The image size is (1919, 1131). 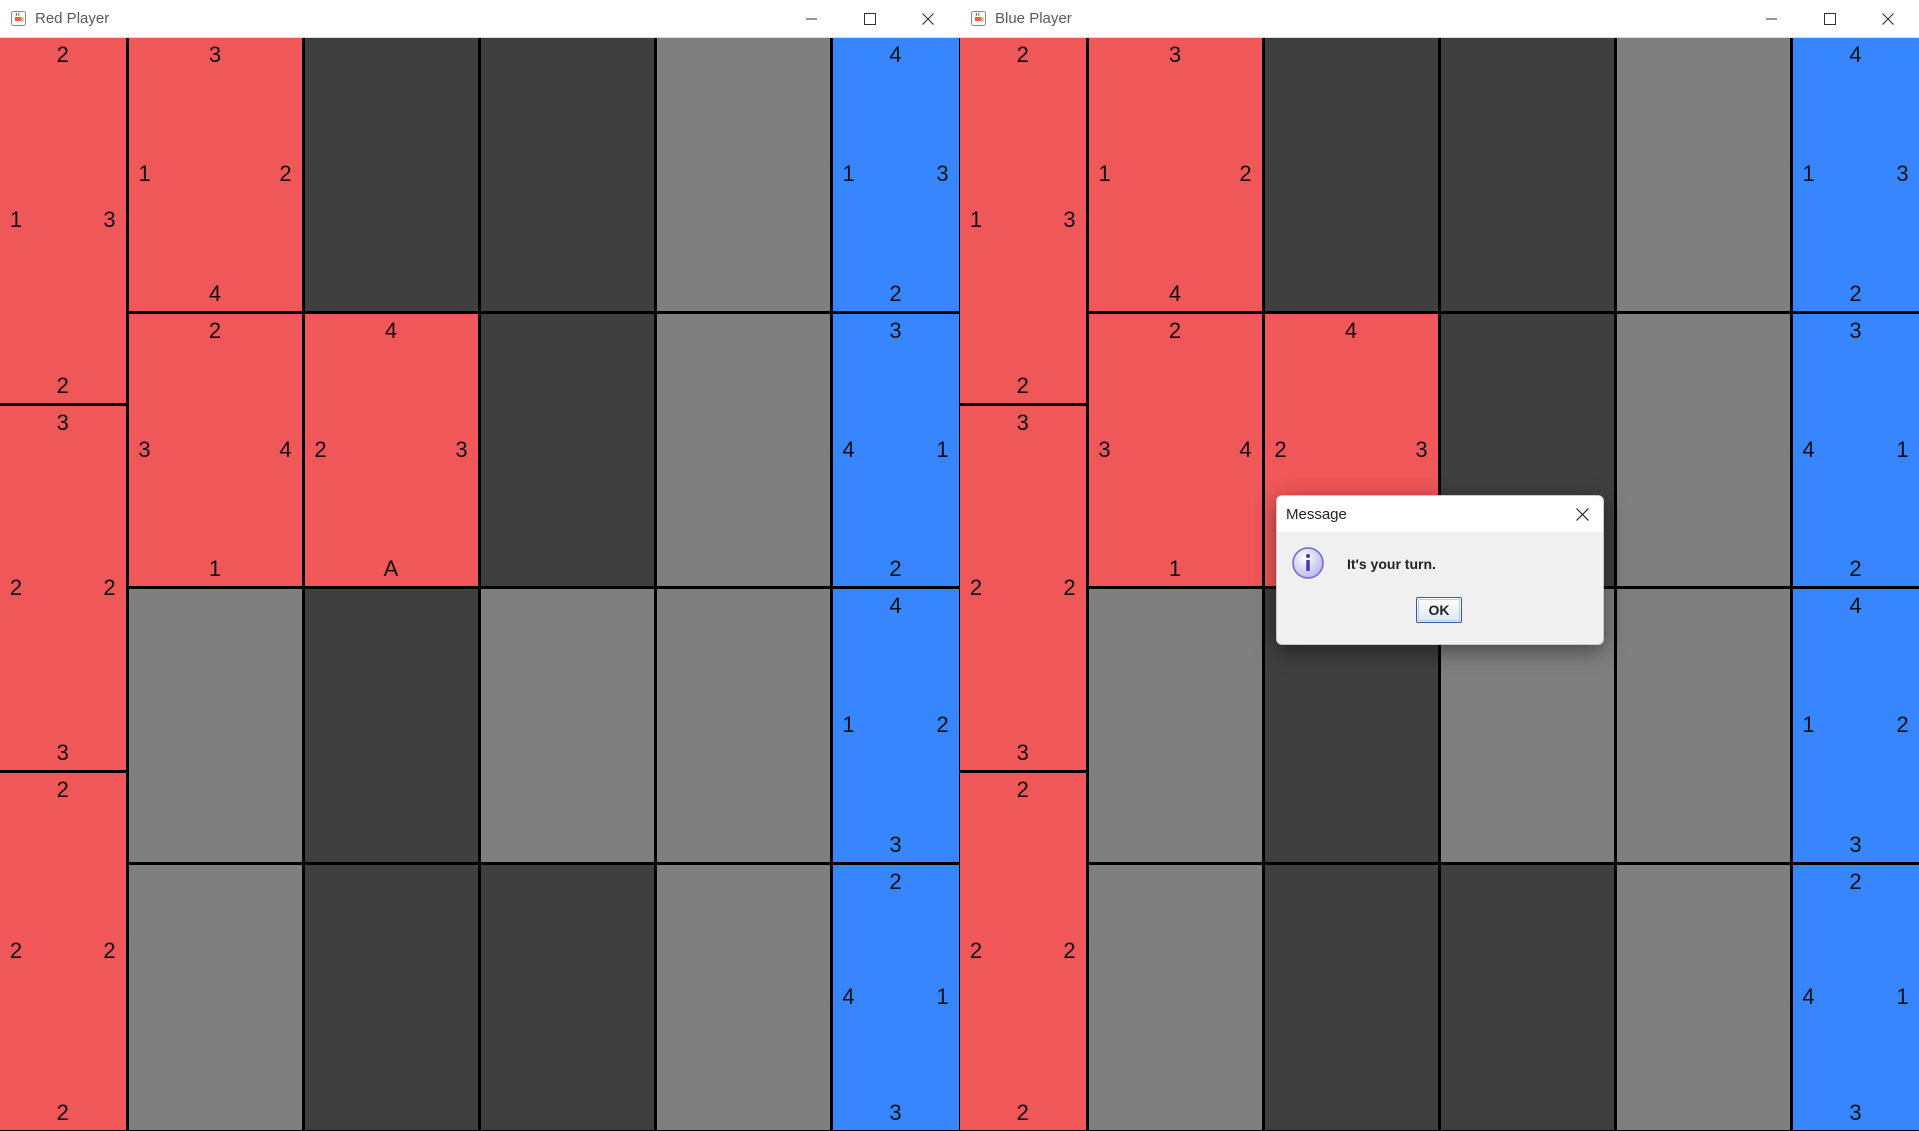 What do you see at coordinates (144, 449) in the screenshot?
I see `tile-value-left: 3` at bounding box center [144, 449].